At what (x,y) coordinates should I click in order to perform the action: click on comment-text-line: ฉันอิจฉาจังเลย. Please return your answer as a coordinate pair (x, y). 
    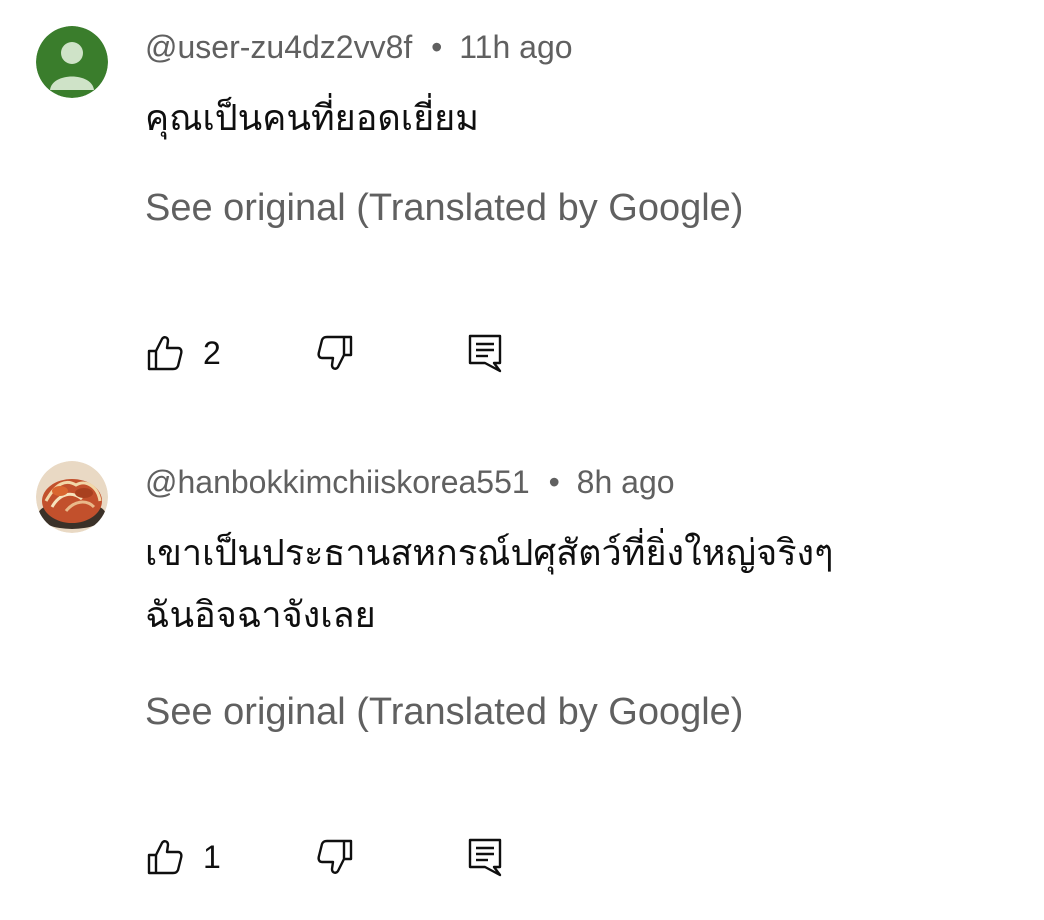
    Looking at the image, I should click on (260, 615).